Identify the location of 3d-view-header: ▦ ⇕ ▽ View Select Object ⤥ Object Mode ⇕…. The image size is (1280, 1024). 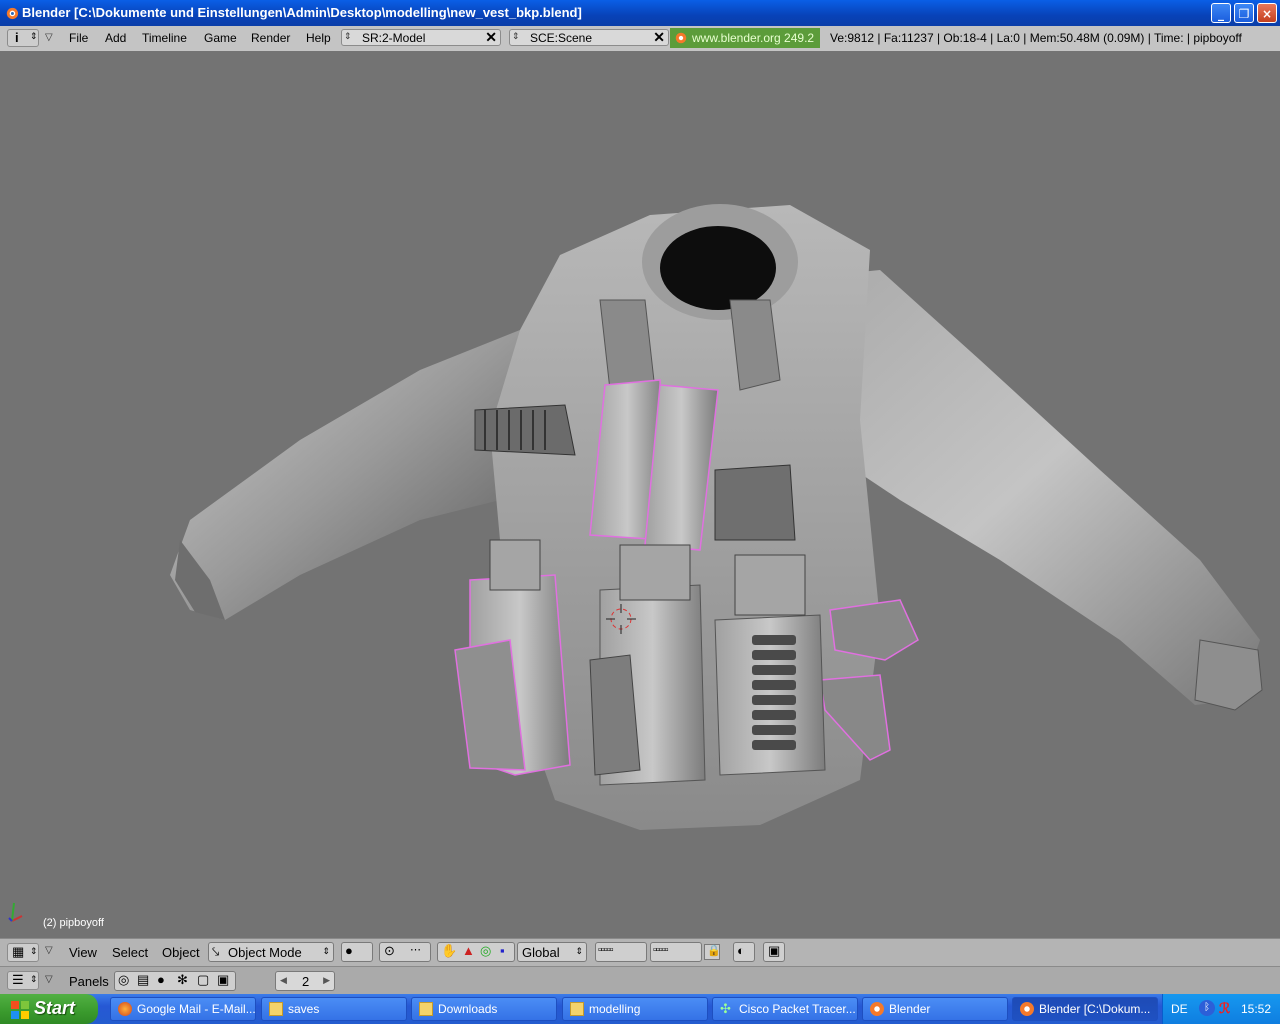
(640, 952).